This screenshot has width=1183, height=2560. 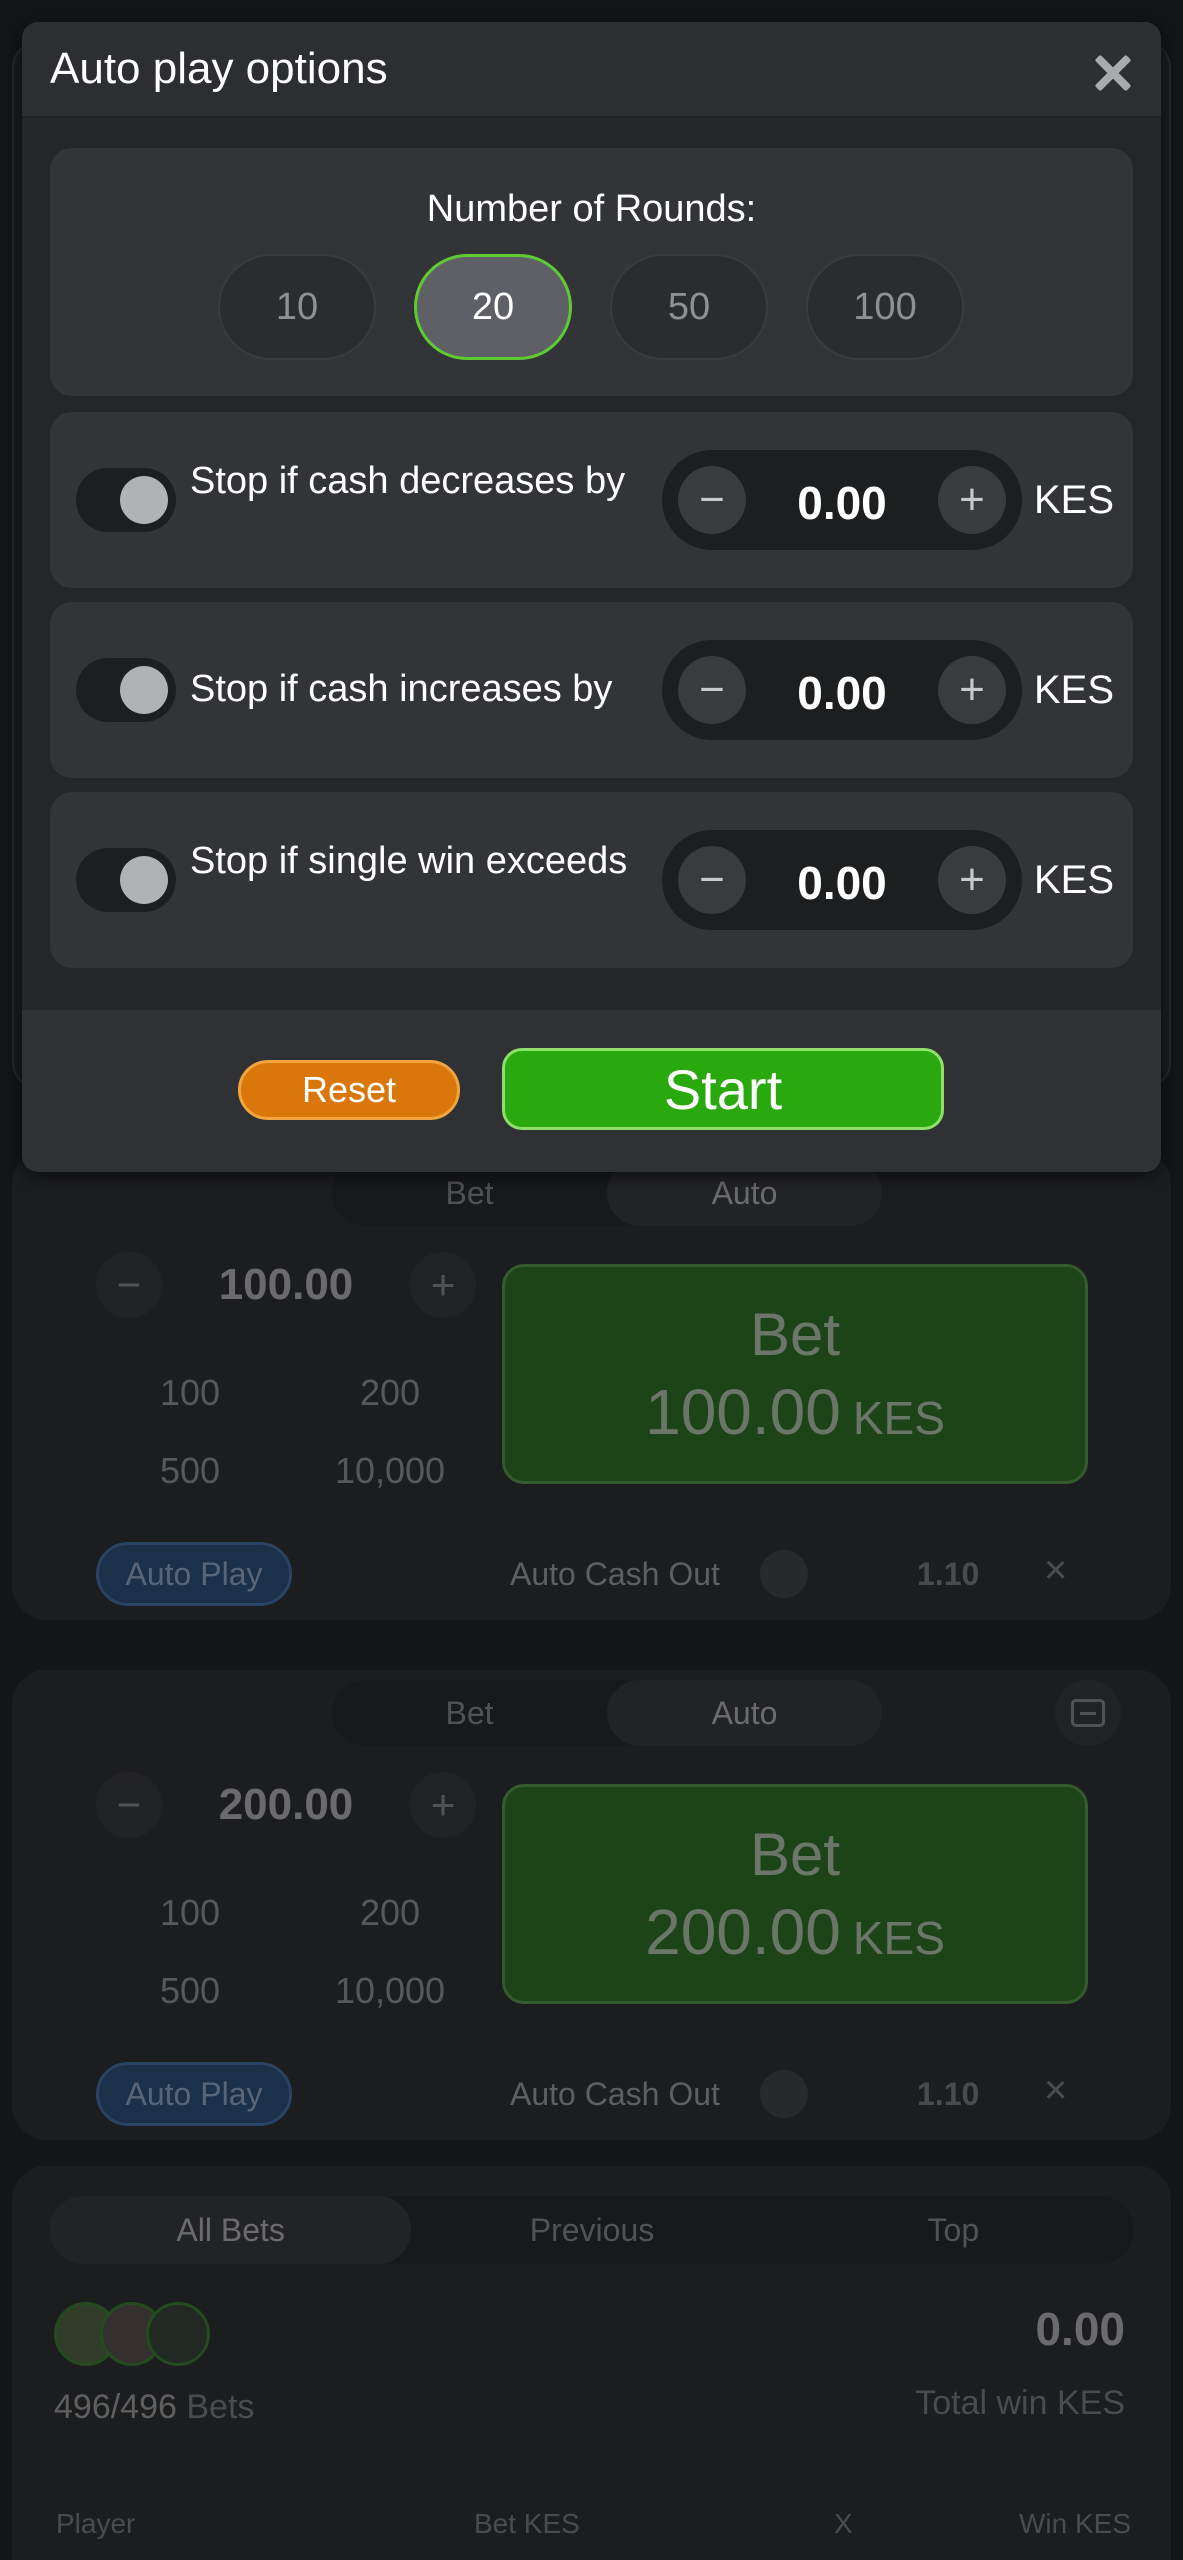 I want to click on rounds-option-100: 100, so click(x=885, y=307).